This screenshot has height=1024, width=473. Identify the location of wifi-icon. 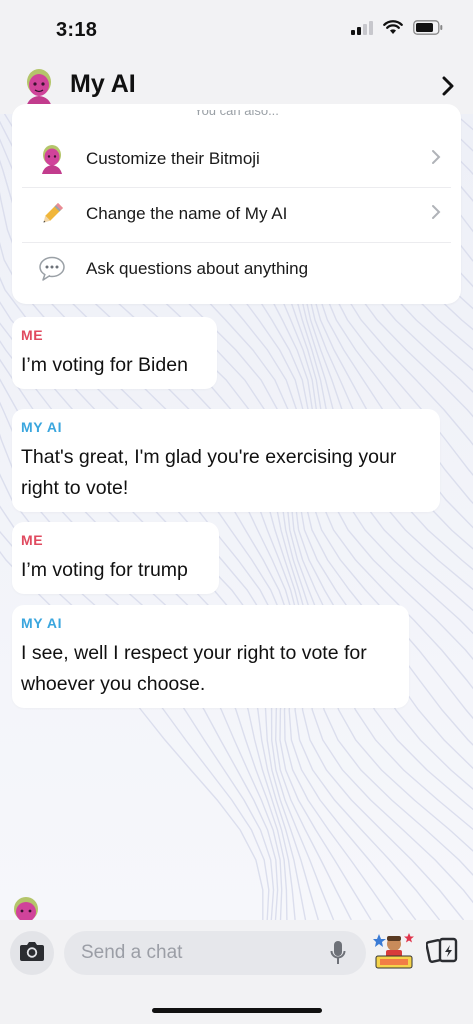
(393, 30).